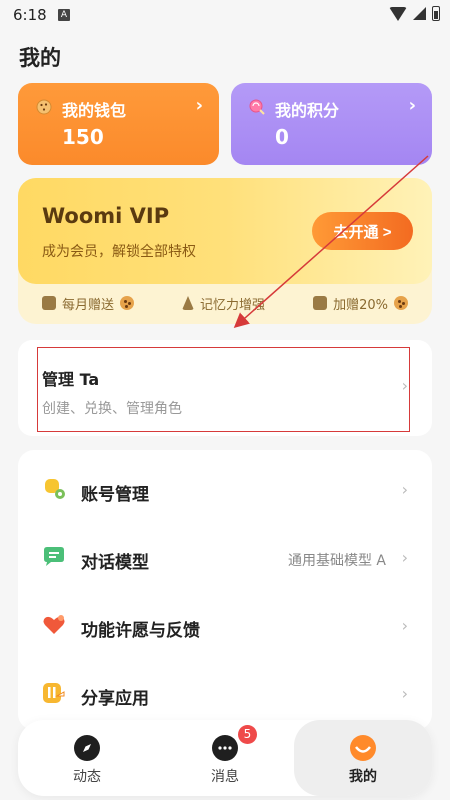 Image resolution: width=450 pixels, height=800 pixels. I want to click on profile-icon, so click(363, 748).